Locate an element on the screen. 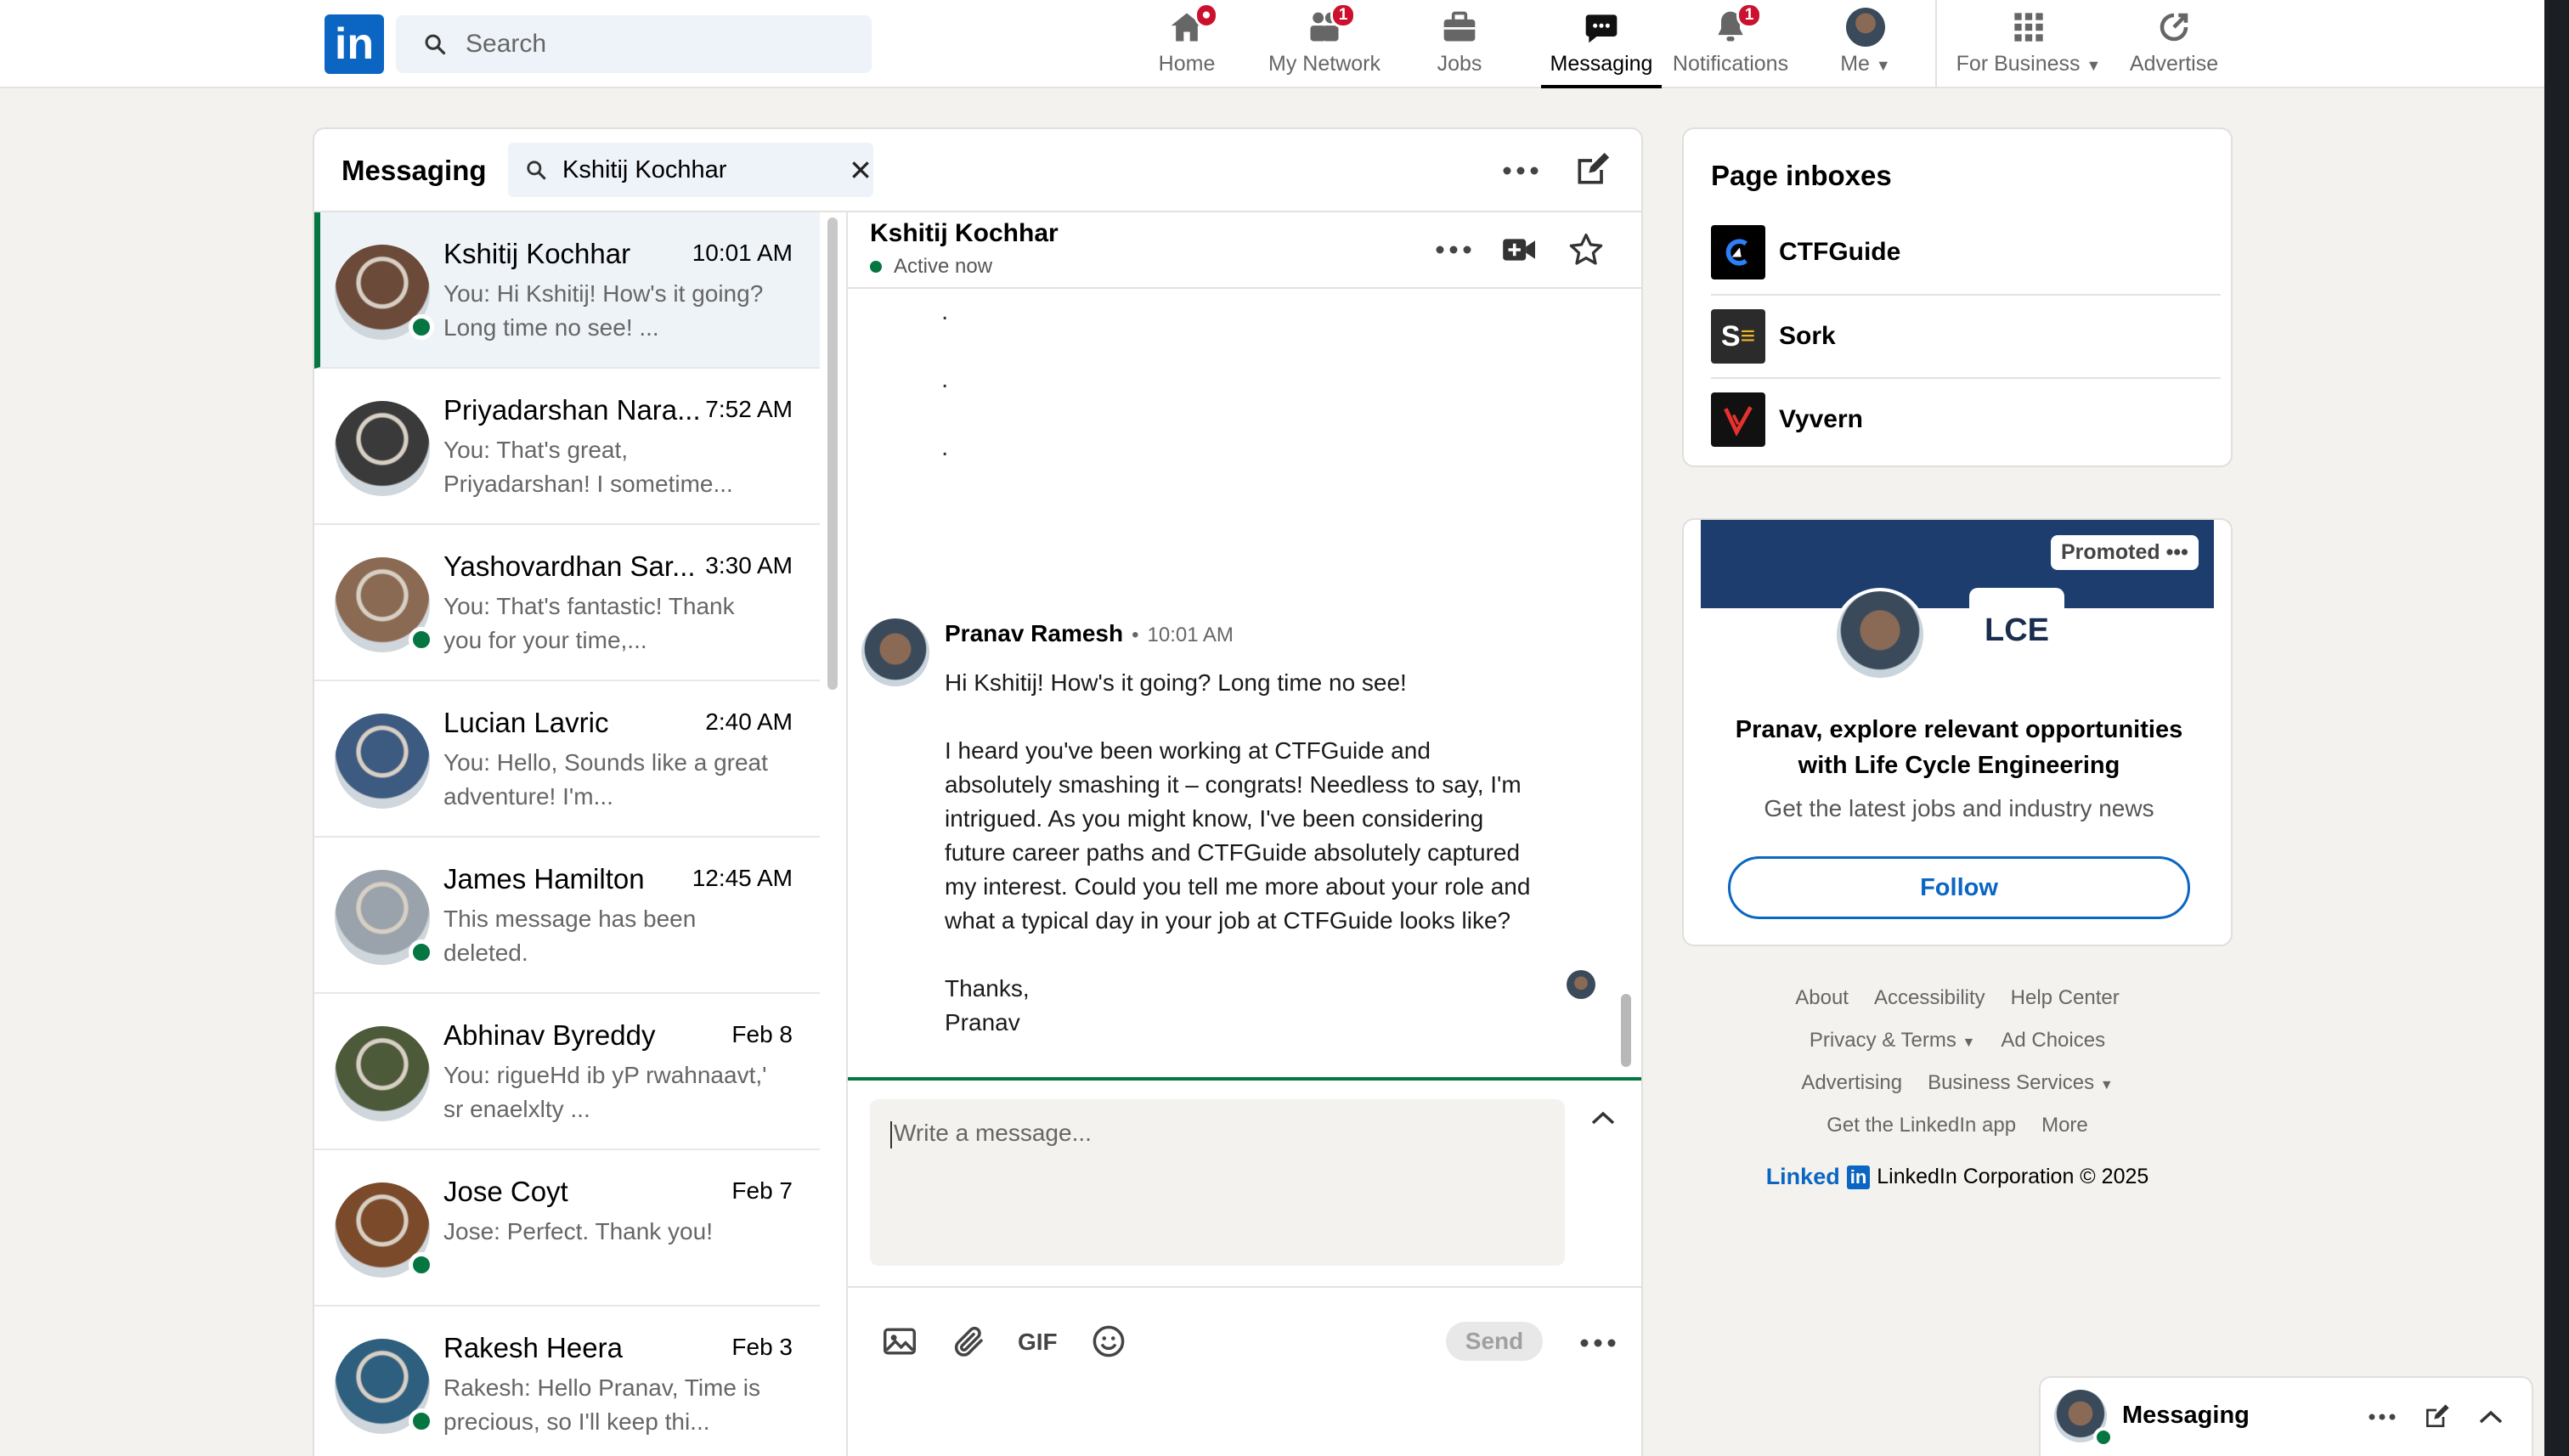 This screenshot has height=1456, width=2569. compose-more-icon is located at coordinates (1598, 1343).